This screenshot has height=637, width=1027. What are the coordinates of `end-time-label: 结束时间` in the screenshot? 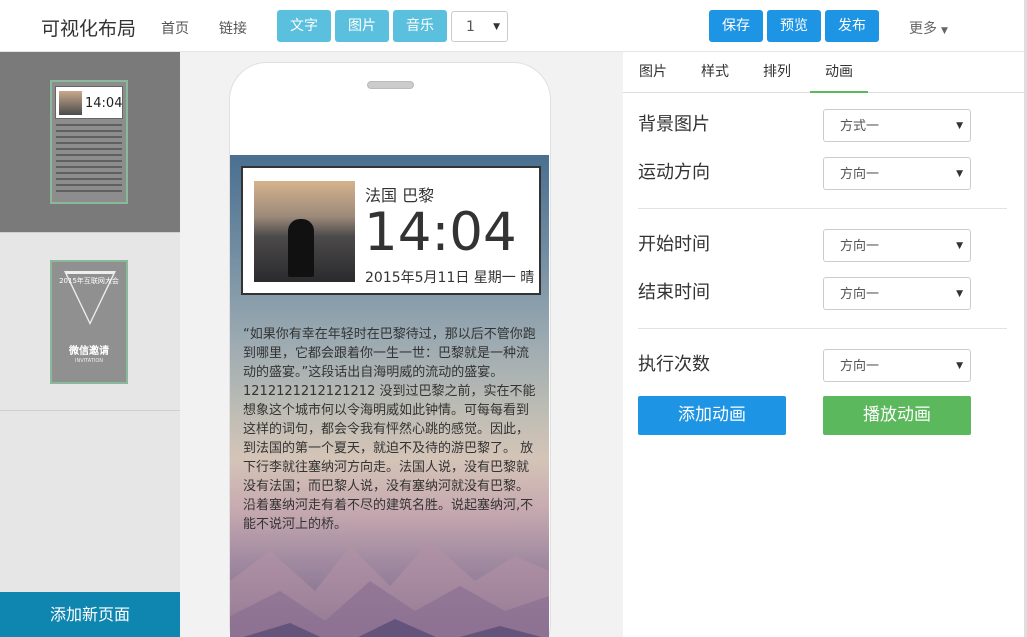 It's located at (674, 292).